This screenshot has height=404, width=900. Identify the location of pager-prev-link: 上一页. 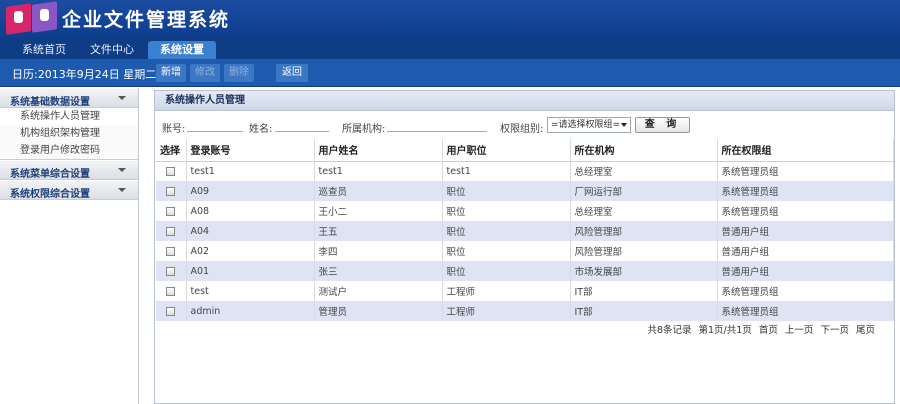
(799, 330).